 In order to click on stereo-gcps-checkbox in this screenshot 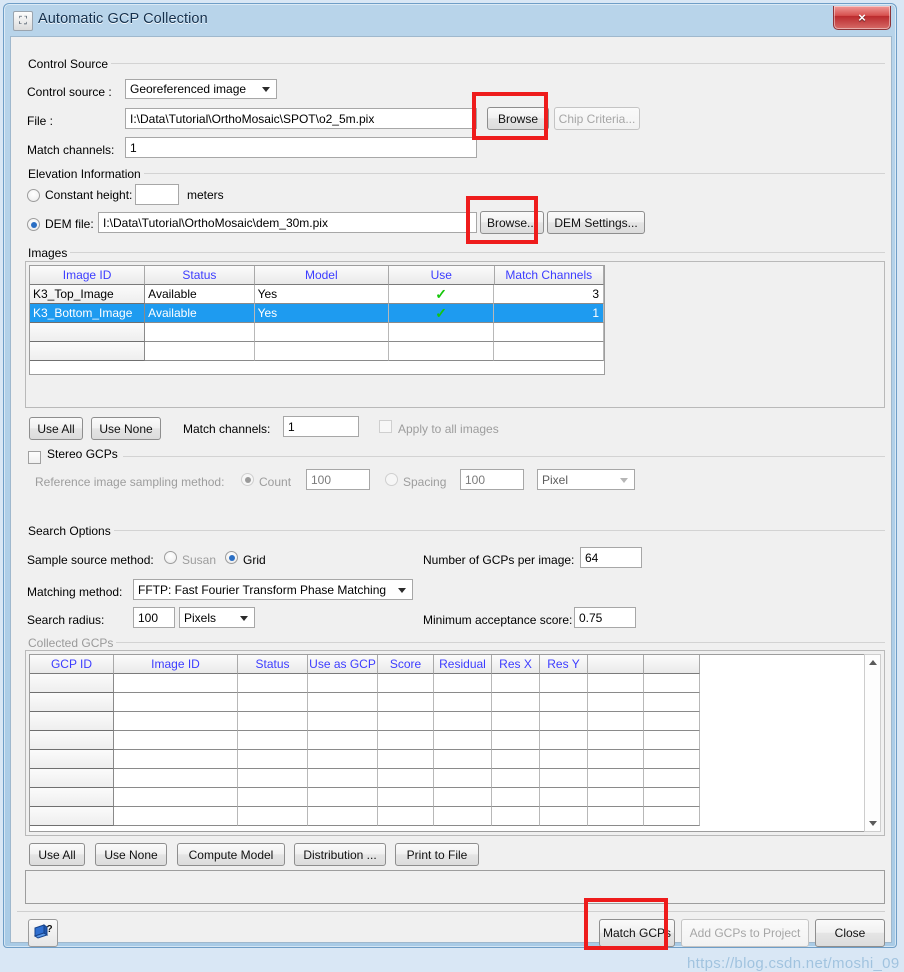, I will do `click(34, 457)`.